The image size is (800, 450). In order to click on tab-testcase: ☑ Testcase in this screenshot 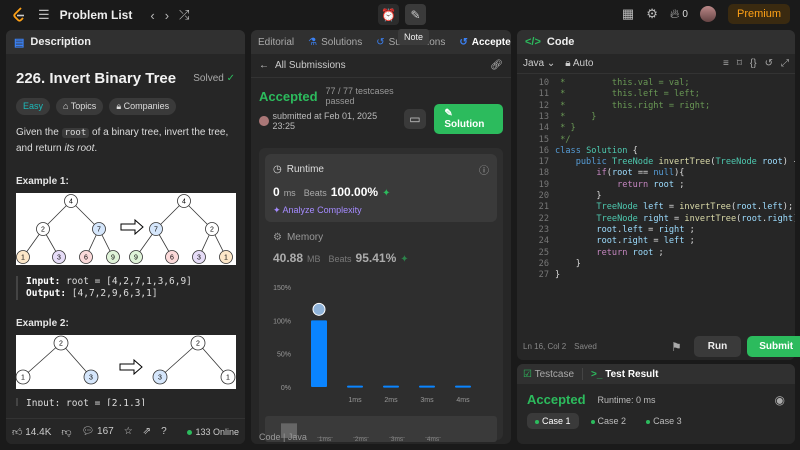, I will do `click(548, 374)`.